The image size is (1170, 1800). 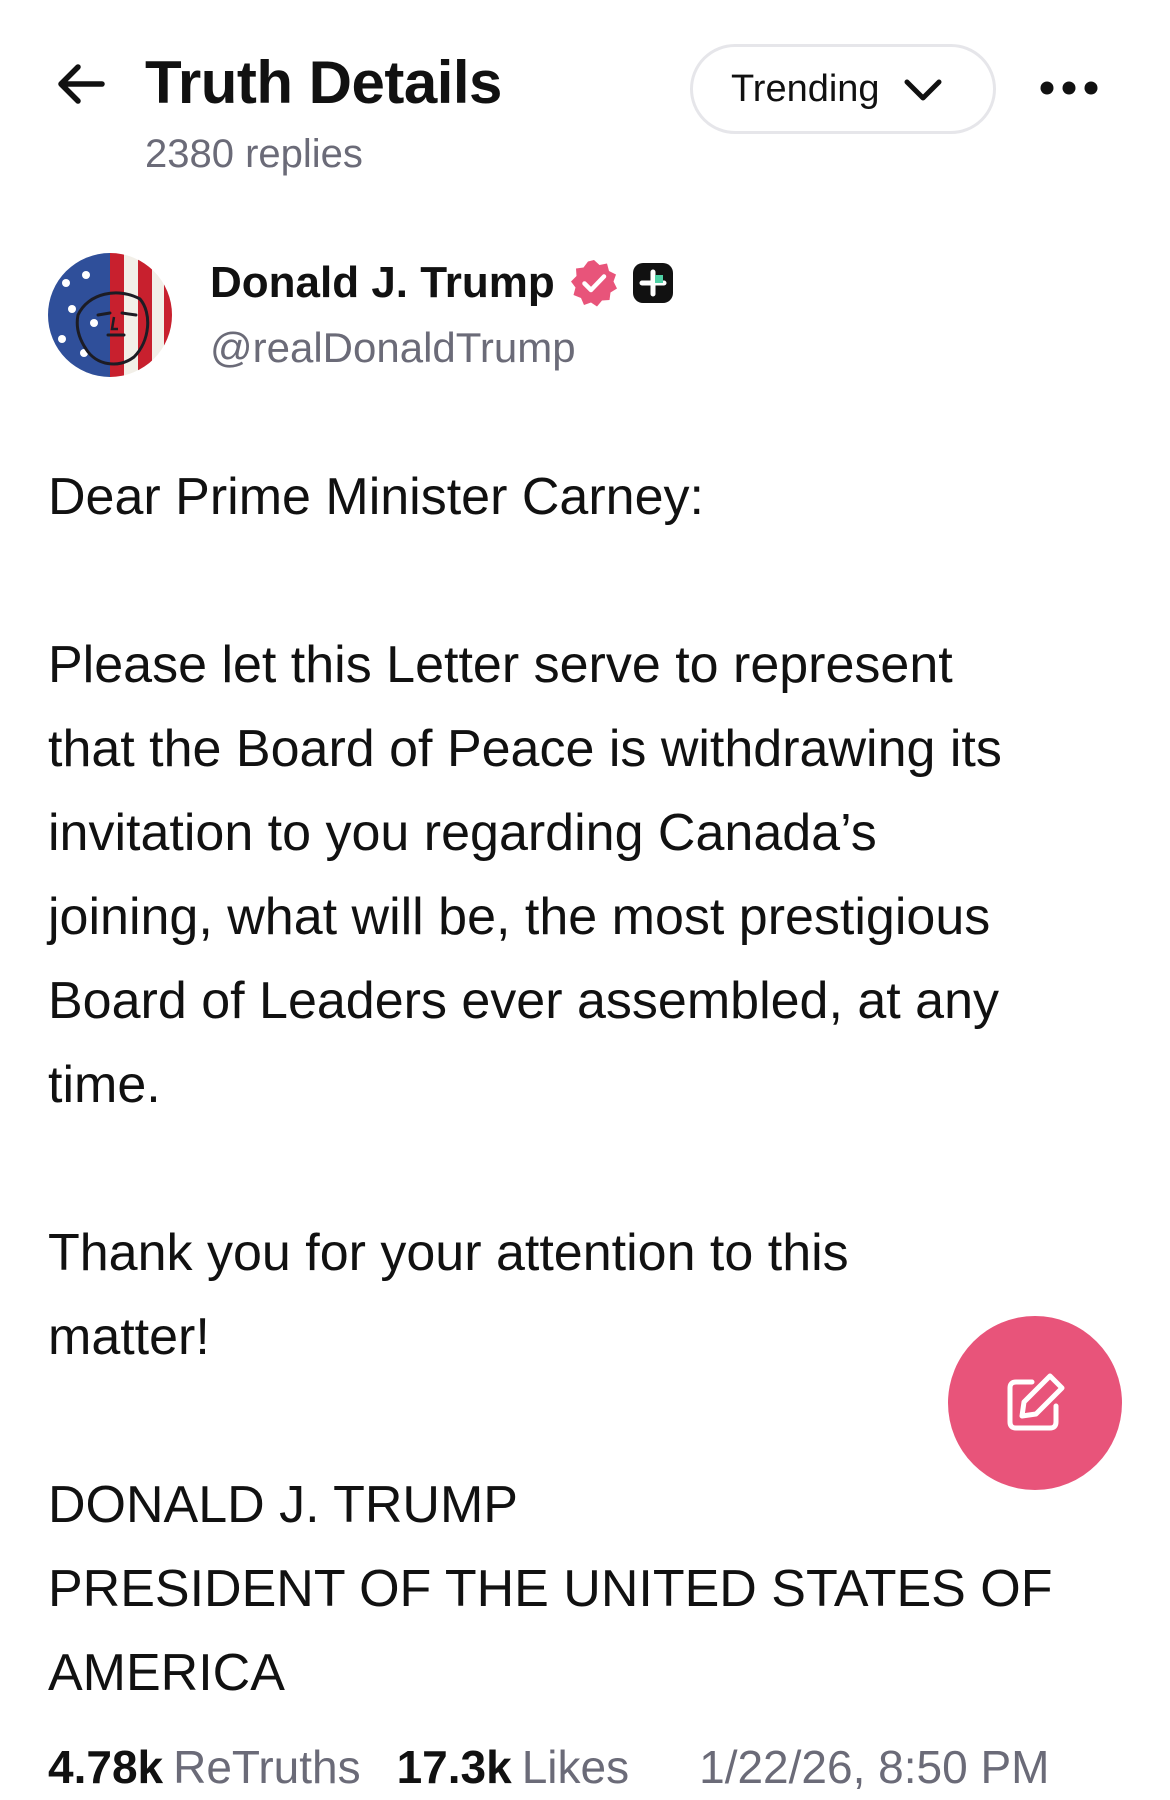 I want to click on post-line: Thank you for your attention to this, so click(x=448, y=1253).